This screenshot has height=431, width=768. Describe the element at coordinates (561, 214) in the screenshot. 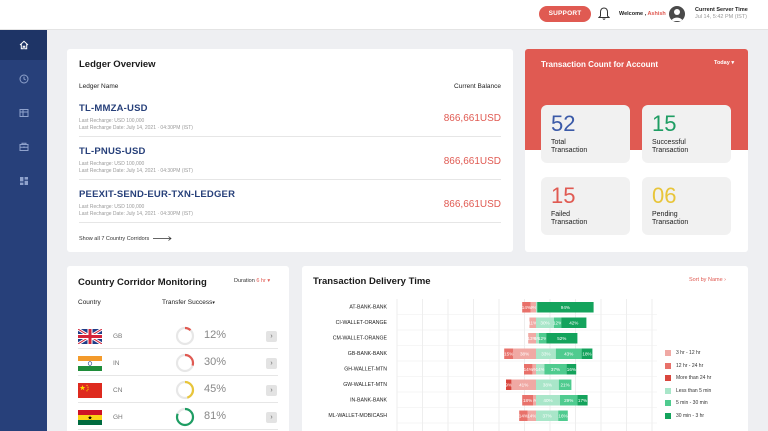

I see `tile-label-line1: Failed` at that location.